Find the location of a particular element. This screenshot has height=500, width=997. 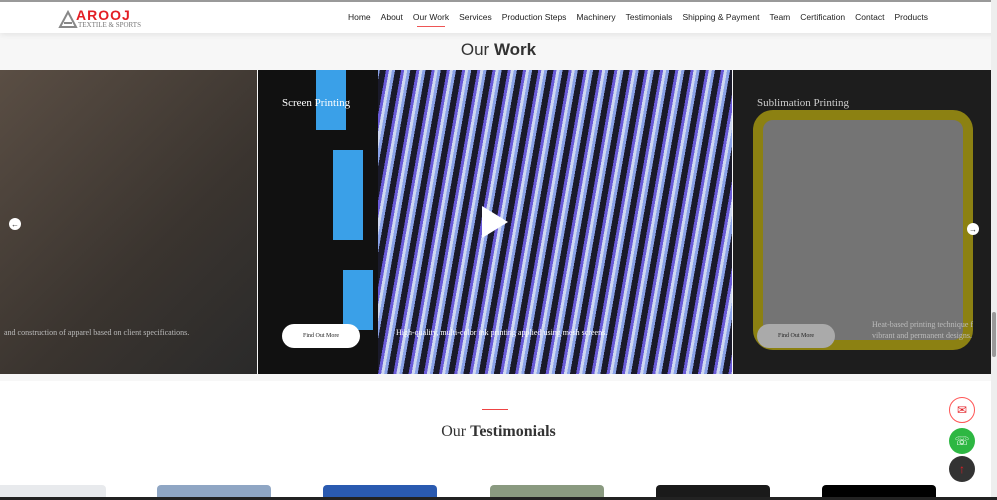

section-title: Our Work is located at coordinates (498, 50).